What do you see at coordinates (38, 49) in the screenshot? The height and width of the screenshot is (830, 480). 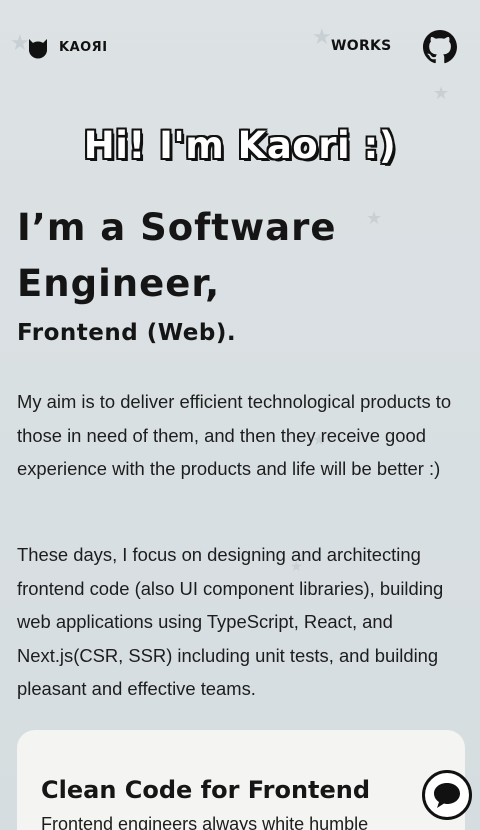 I see `cat-face-icon` at bounding box center [38, 49].